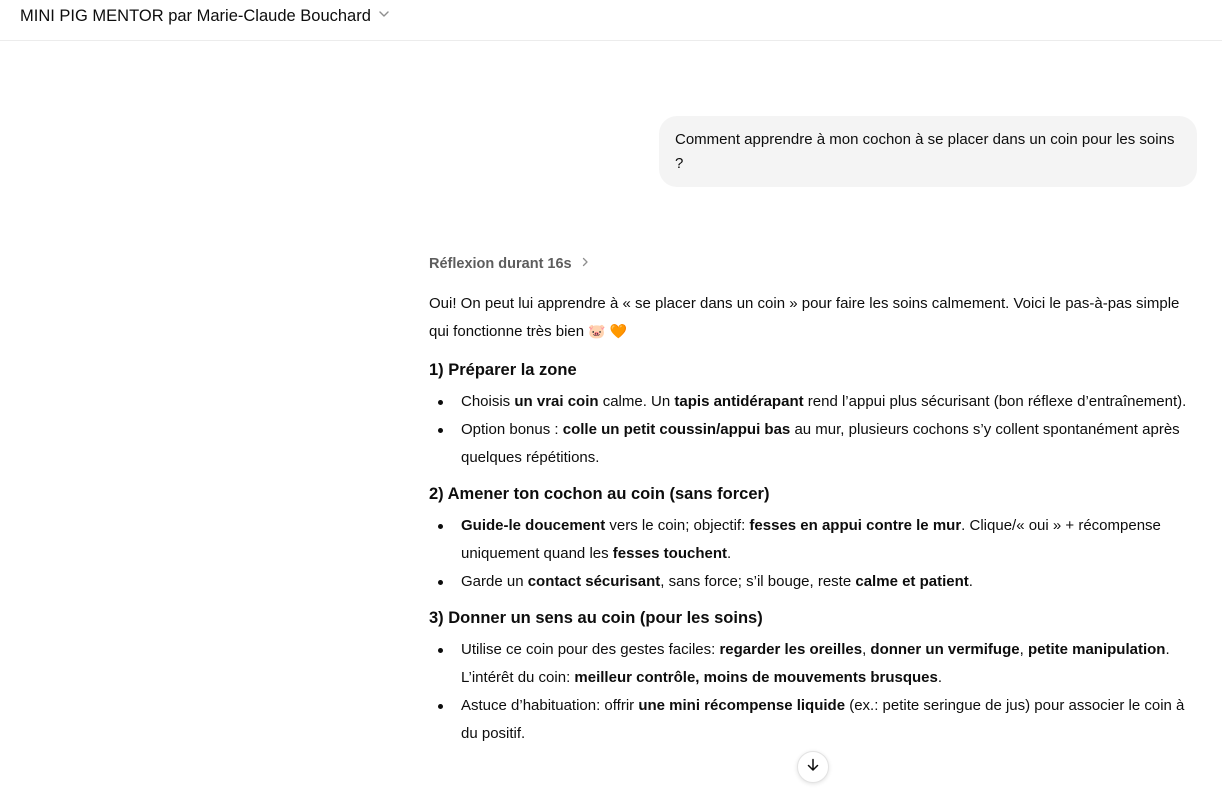  What do you see at coordinates (512, 429) in the screenshot?
I see `text: Option bonus :` at bounding box center [512, 429].